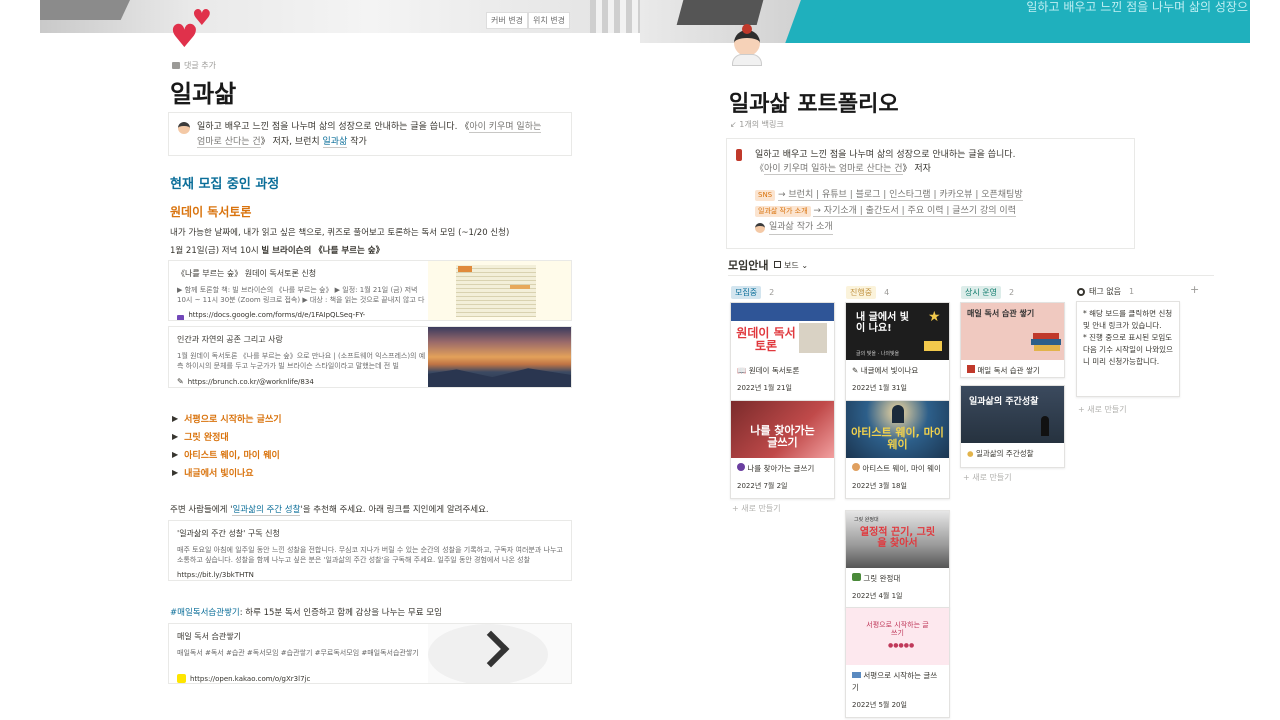 This screenshot has width=1280, height=720. Describe the element at coordinates (897, 368) in the screenshot. I see `card-title: ✎ 내글에서 빛이나요` at that location.